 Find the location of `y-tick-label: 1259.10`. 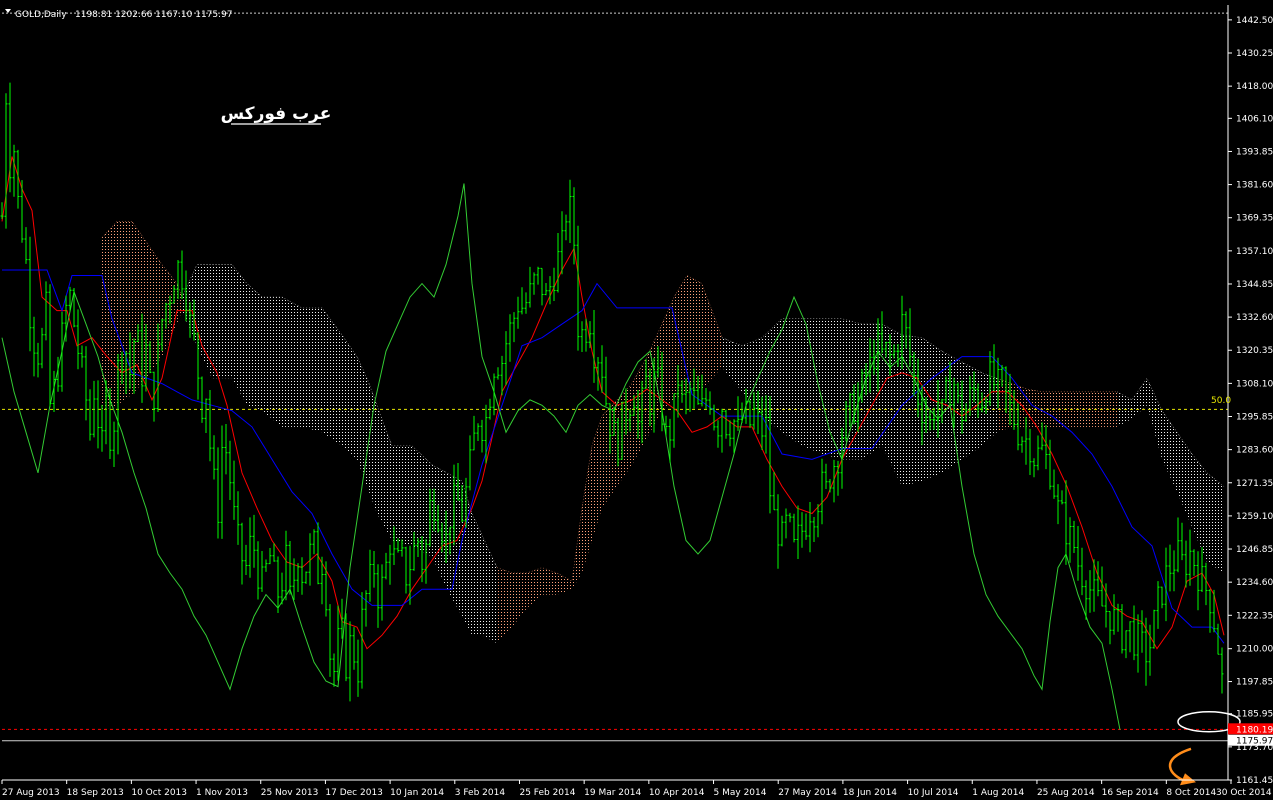

y-tick-label: 1259.10 is located at coordinates (1254, 517).